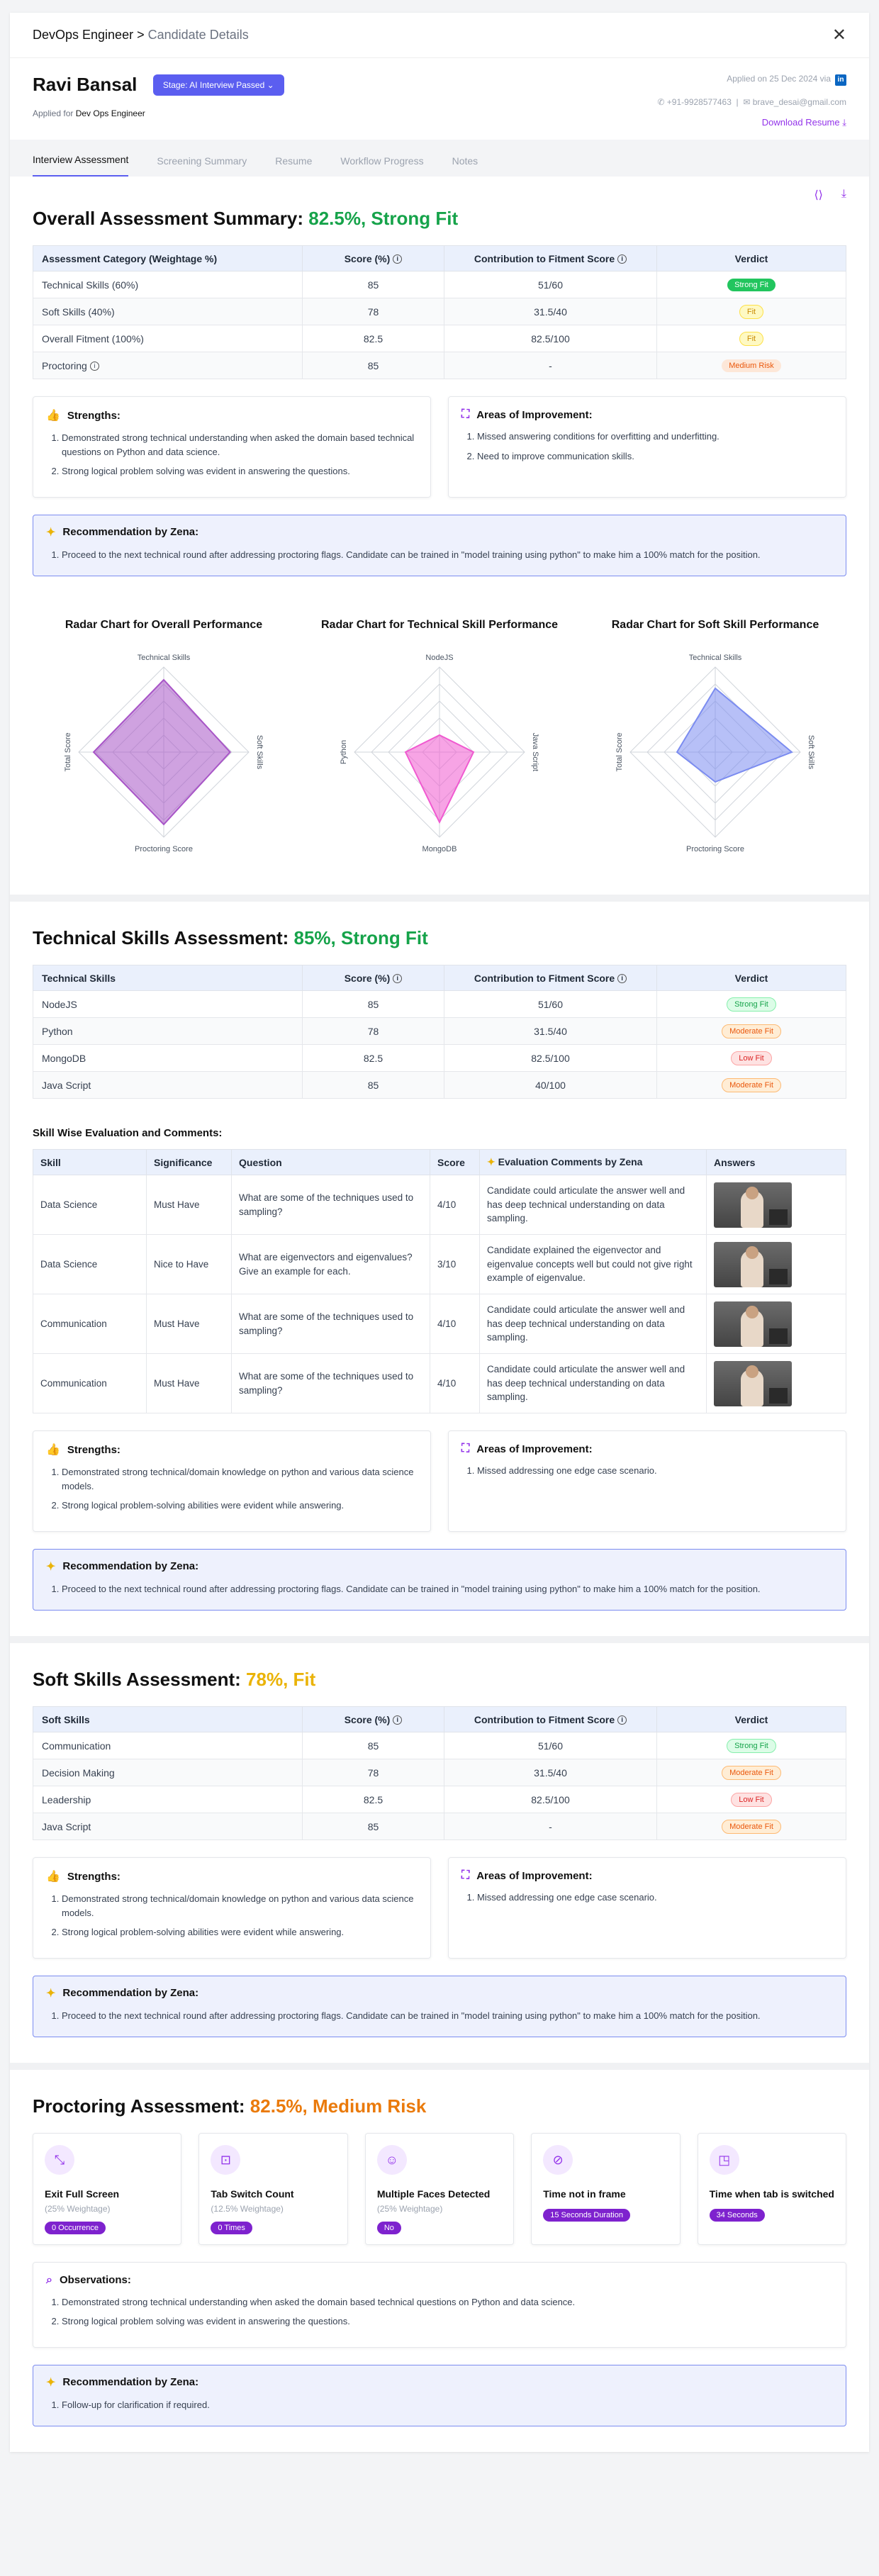  I want to click on table-row: Decision Making 78 31.5/40 Moderate Fit, so click(439, 1772).